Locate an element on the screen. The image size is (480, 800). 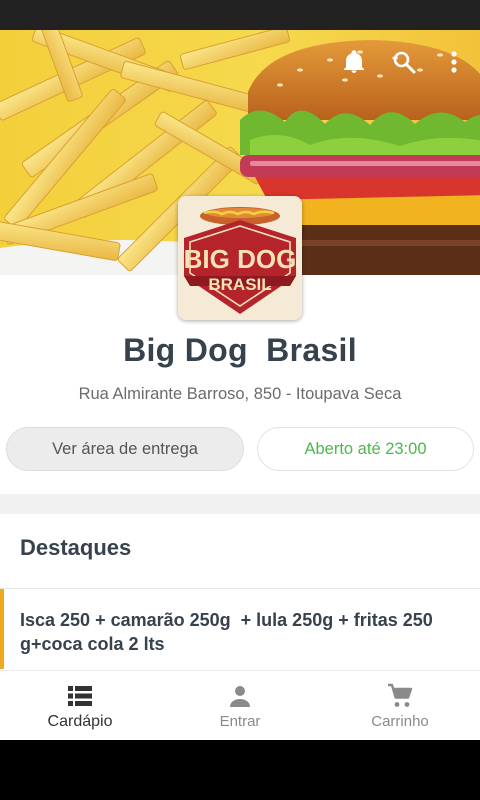
system-navigation-bar is located at coordinates (240, 770).